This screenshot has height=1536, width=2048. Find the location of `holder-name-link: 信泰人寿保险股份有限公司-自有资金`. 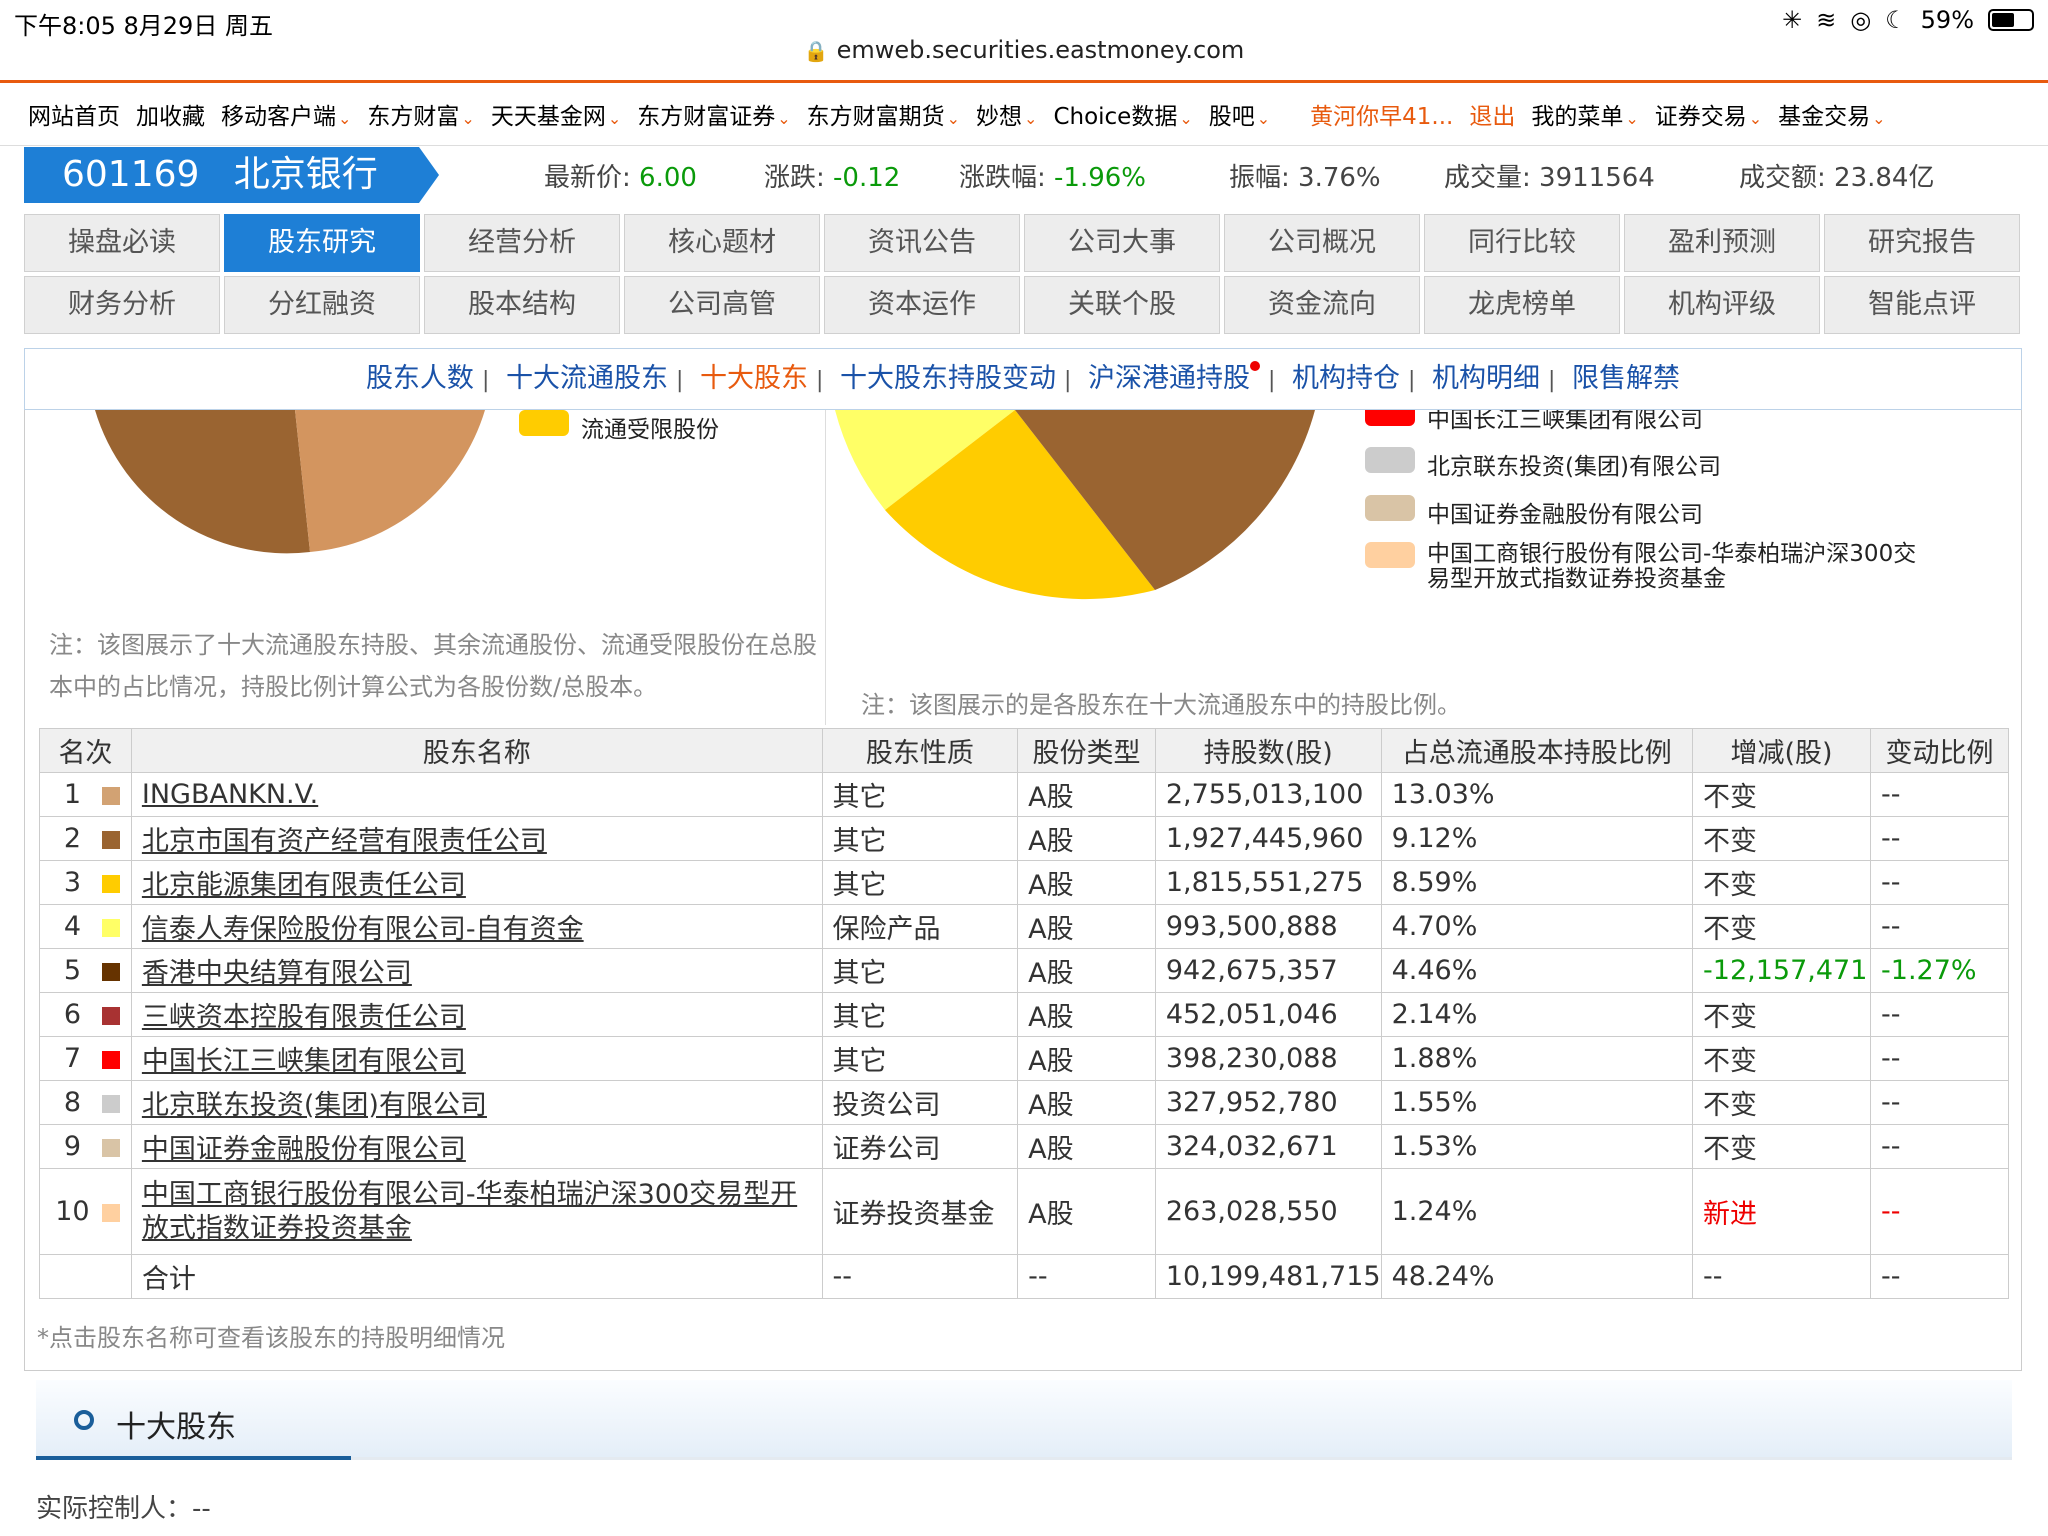

holder-name-link: 信泰人寿保险股份有限公司-自有资金 is located at coordinates (363, 929).